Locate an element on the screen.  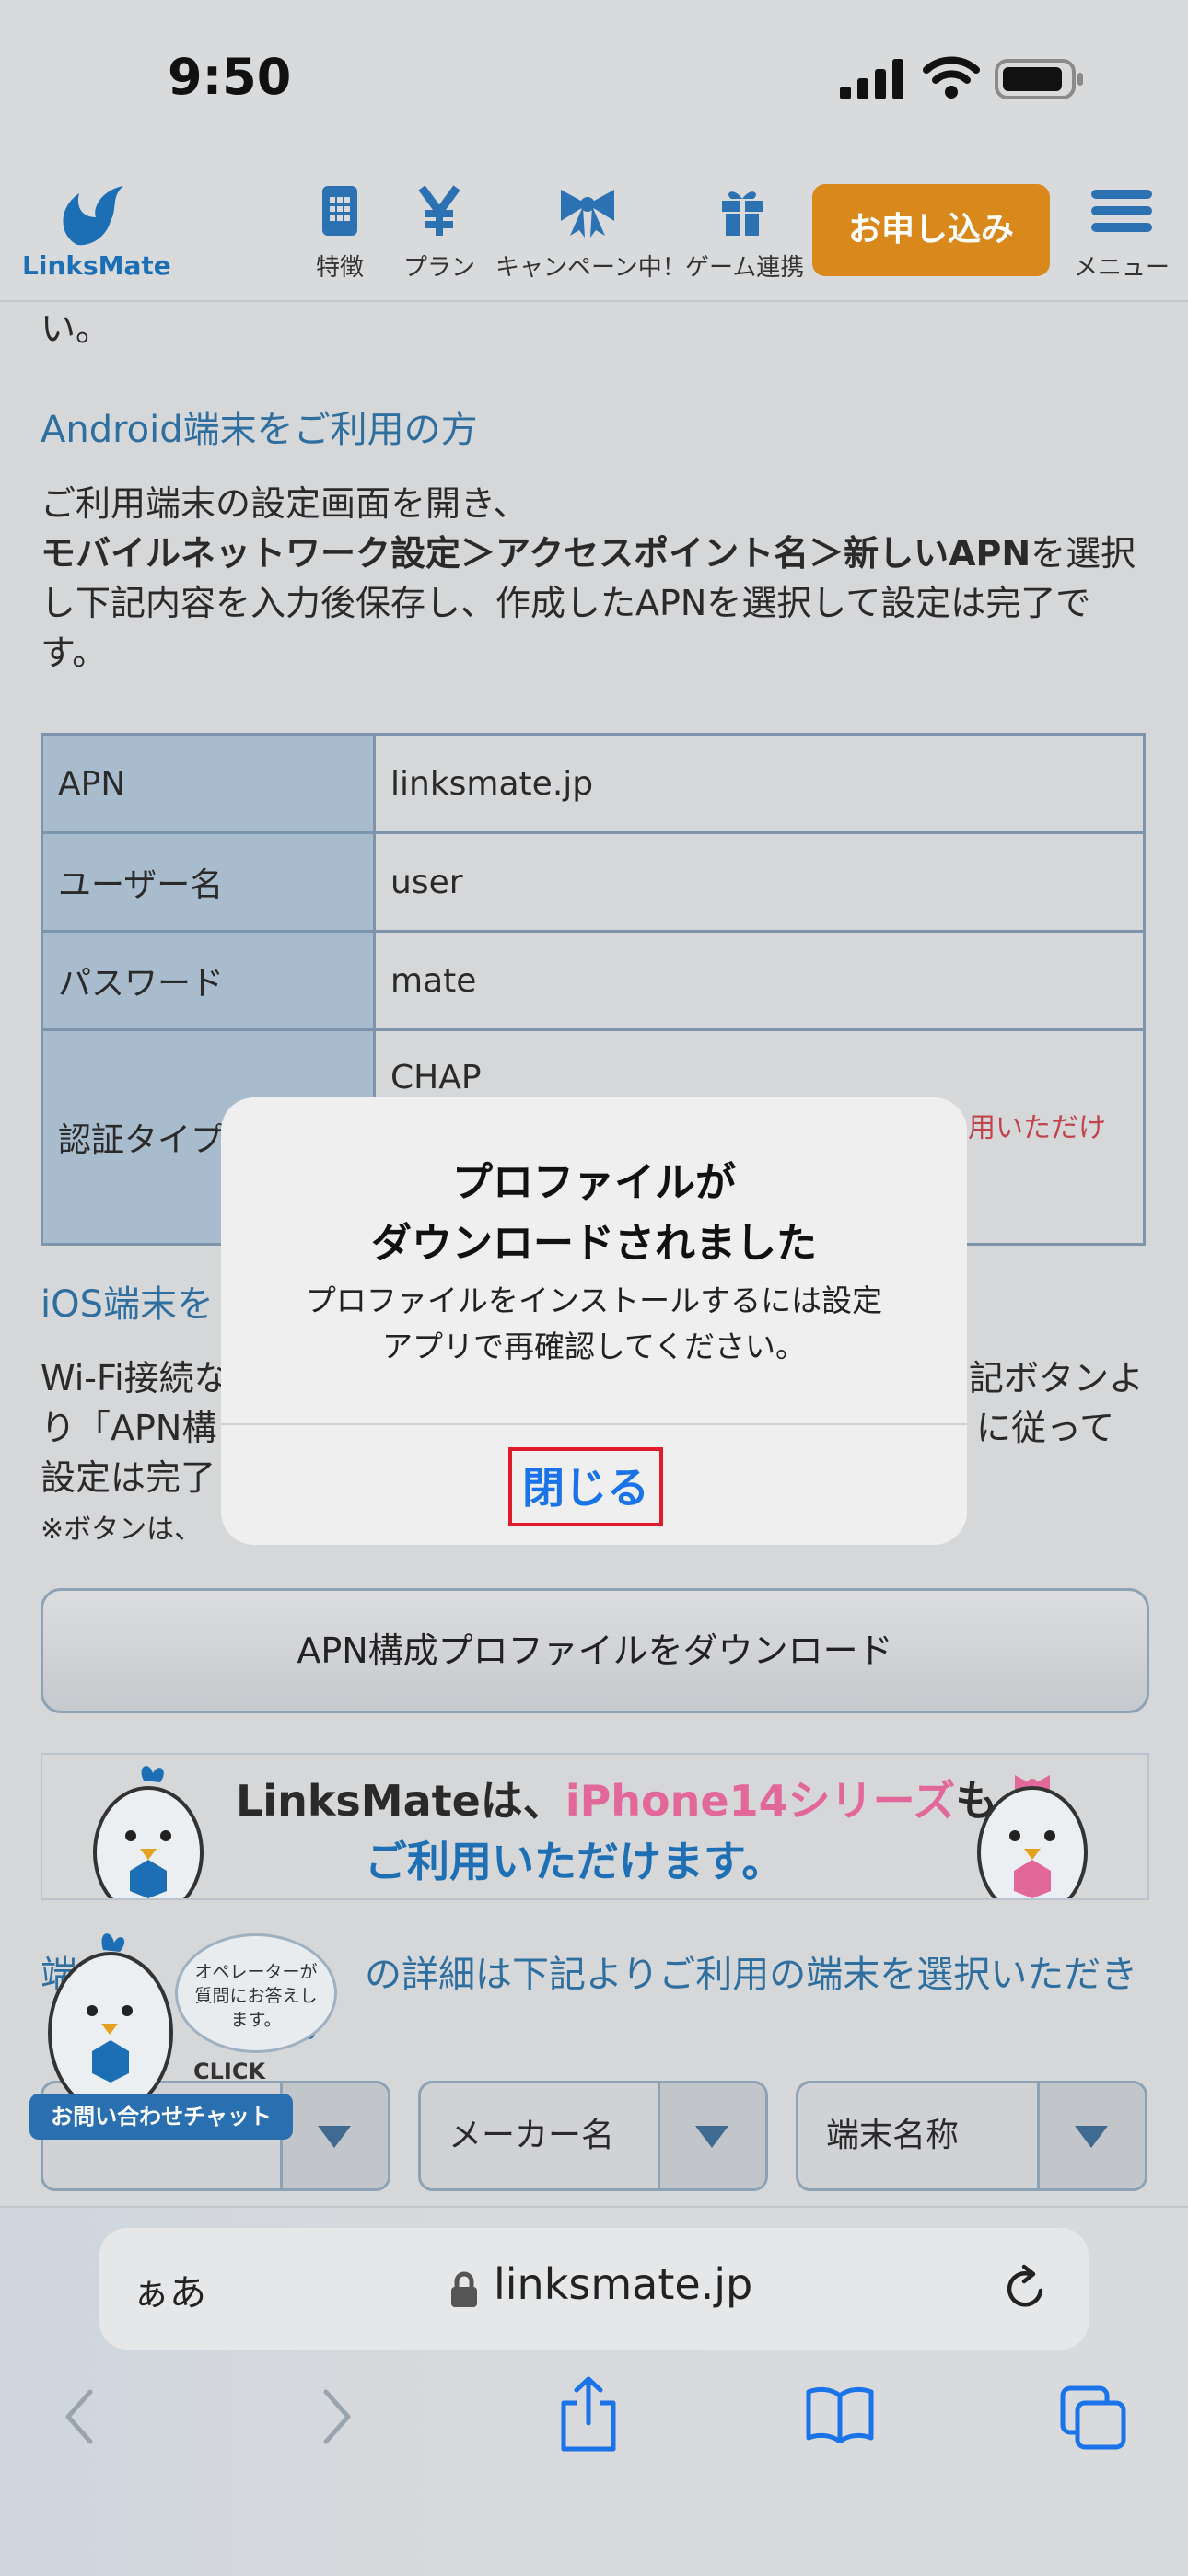
hamburger-menu-icon is located at coordinates (1121, 211).